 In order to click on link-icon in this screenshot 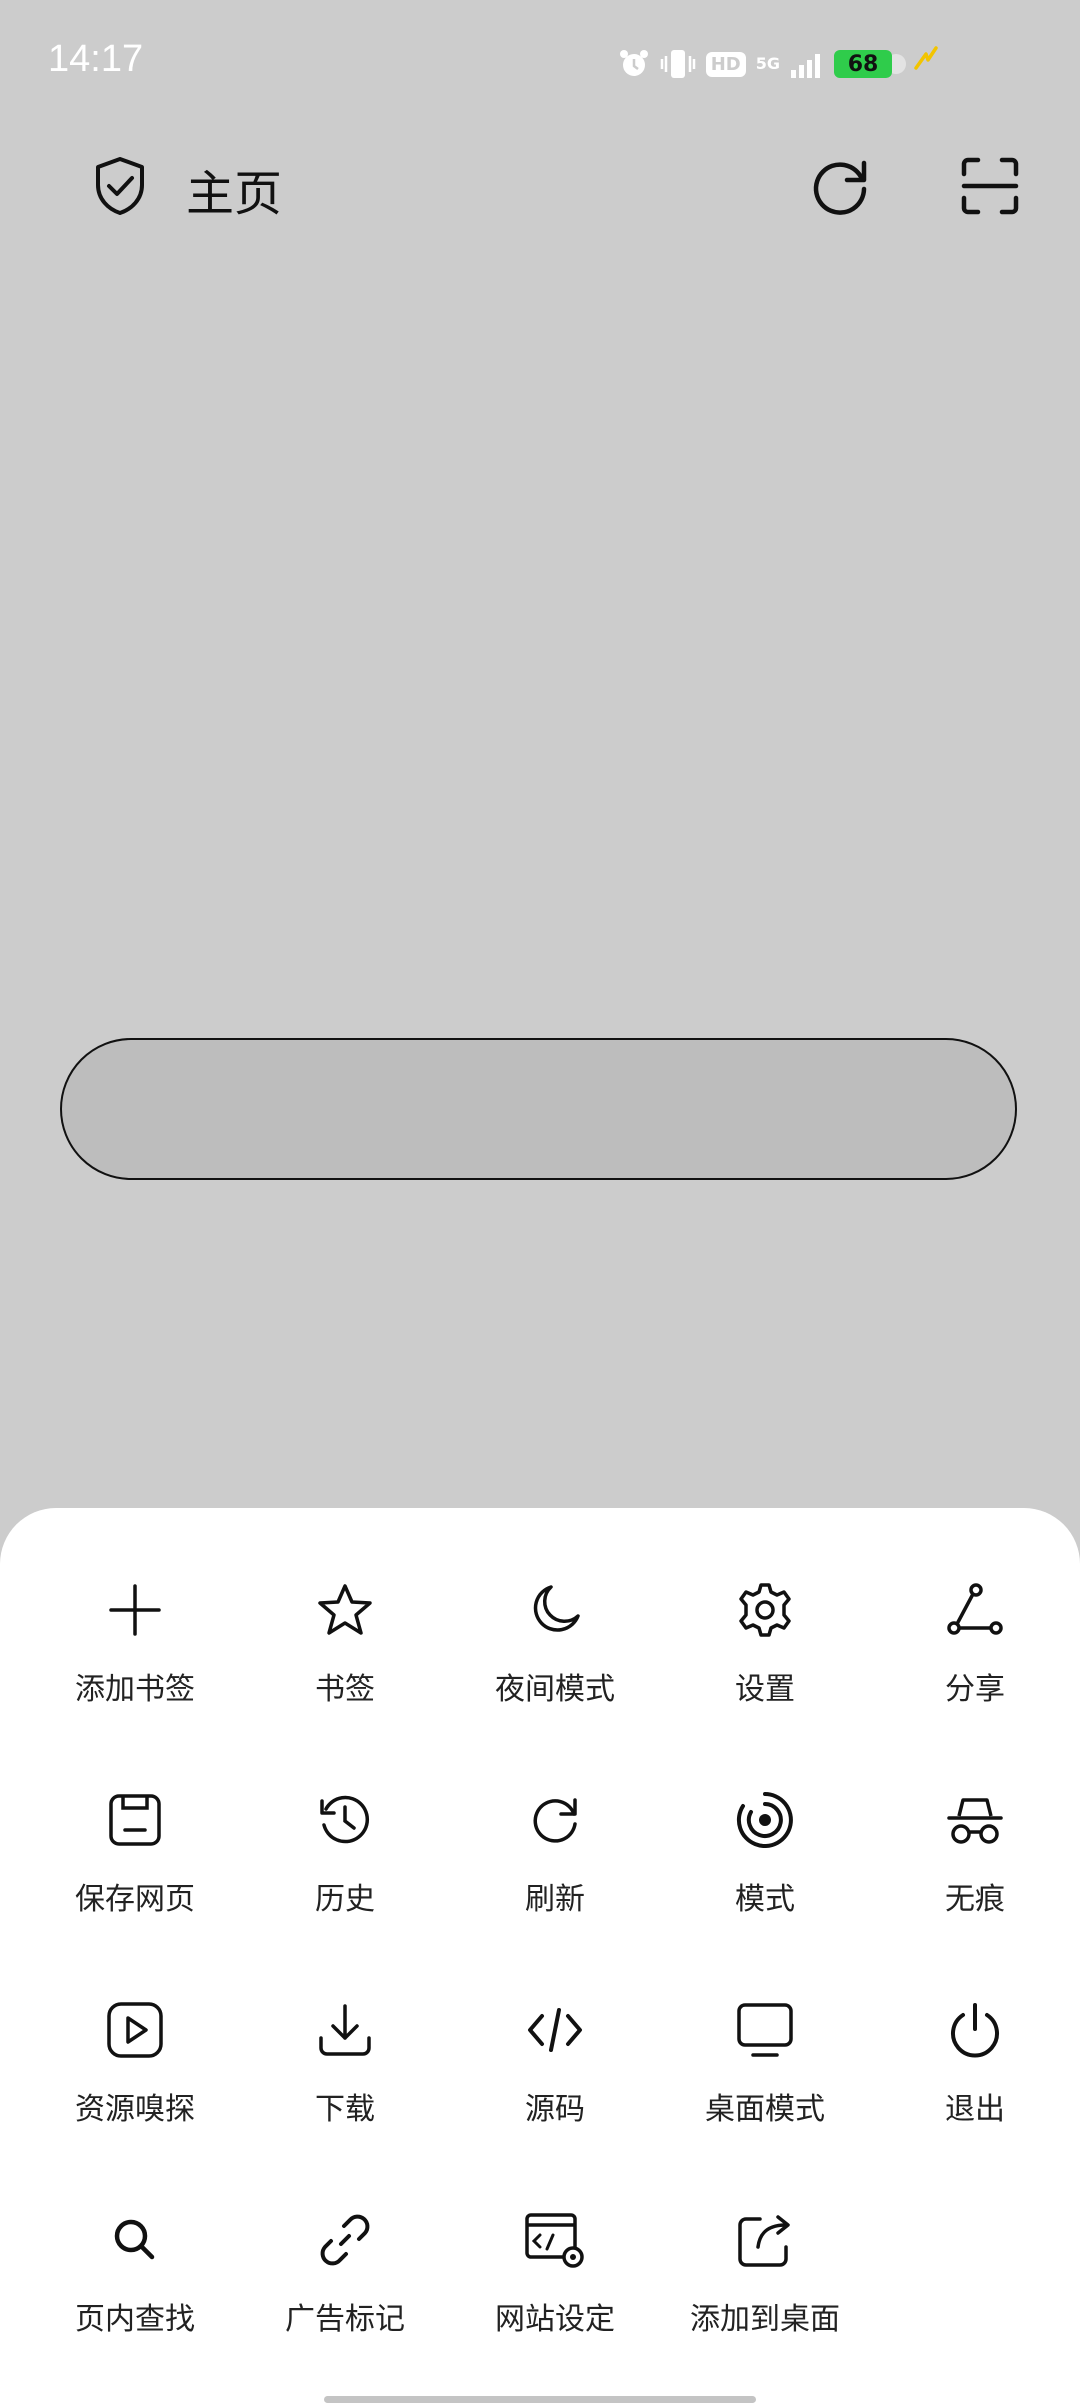, I will do `click(345, 2240)`.